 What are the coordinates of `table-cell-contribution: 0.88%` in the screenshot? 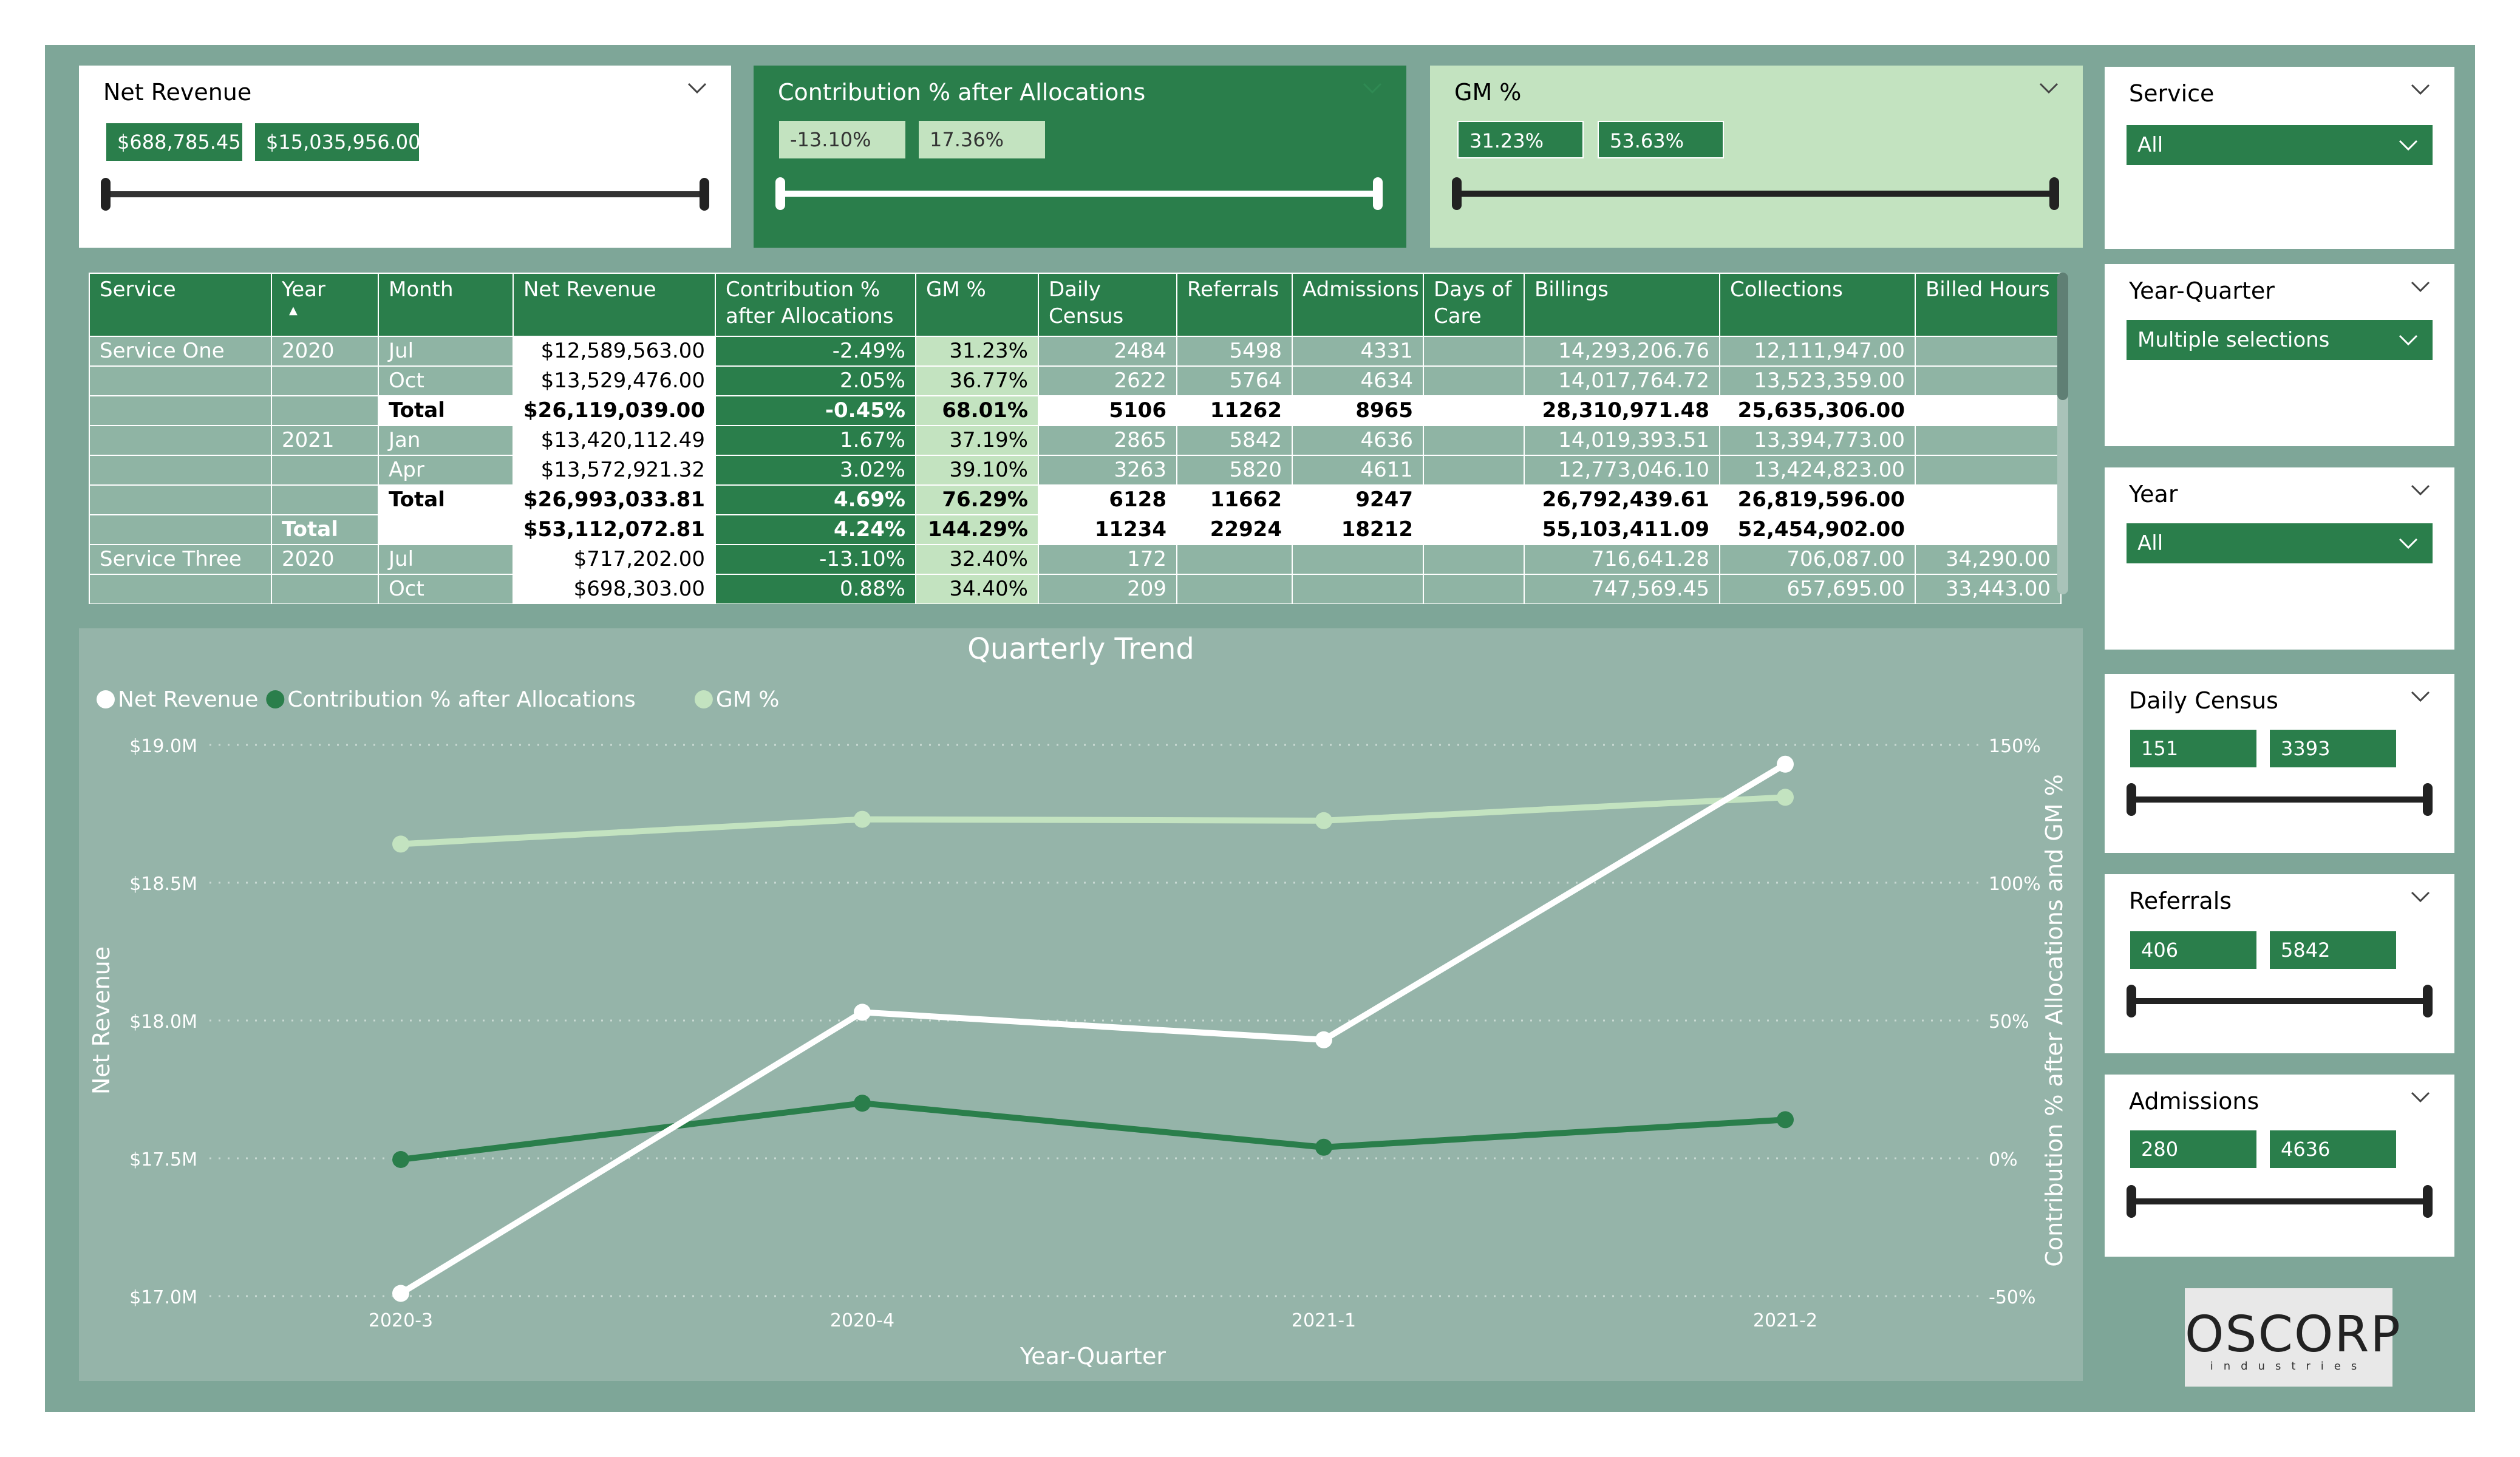 It's located at (815, 589).